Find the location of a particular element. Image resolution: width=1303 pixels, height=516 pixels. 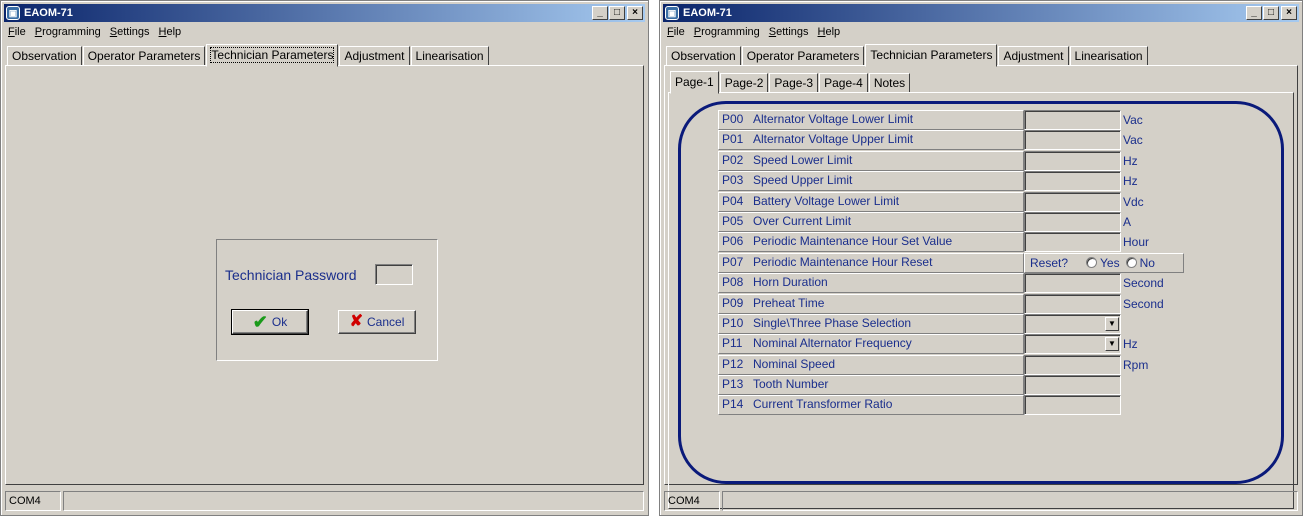

radio-no is located at coordinates (1131, 263).